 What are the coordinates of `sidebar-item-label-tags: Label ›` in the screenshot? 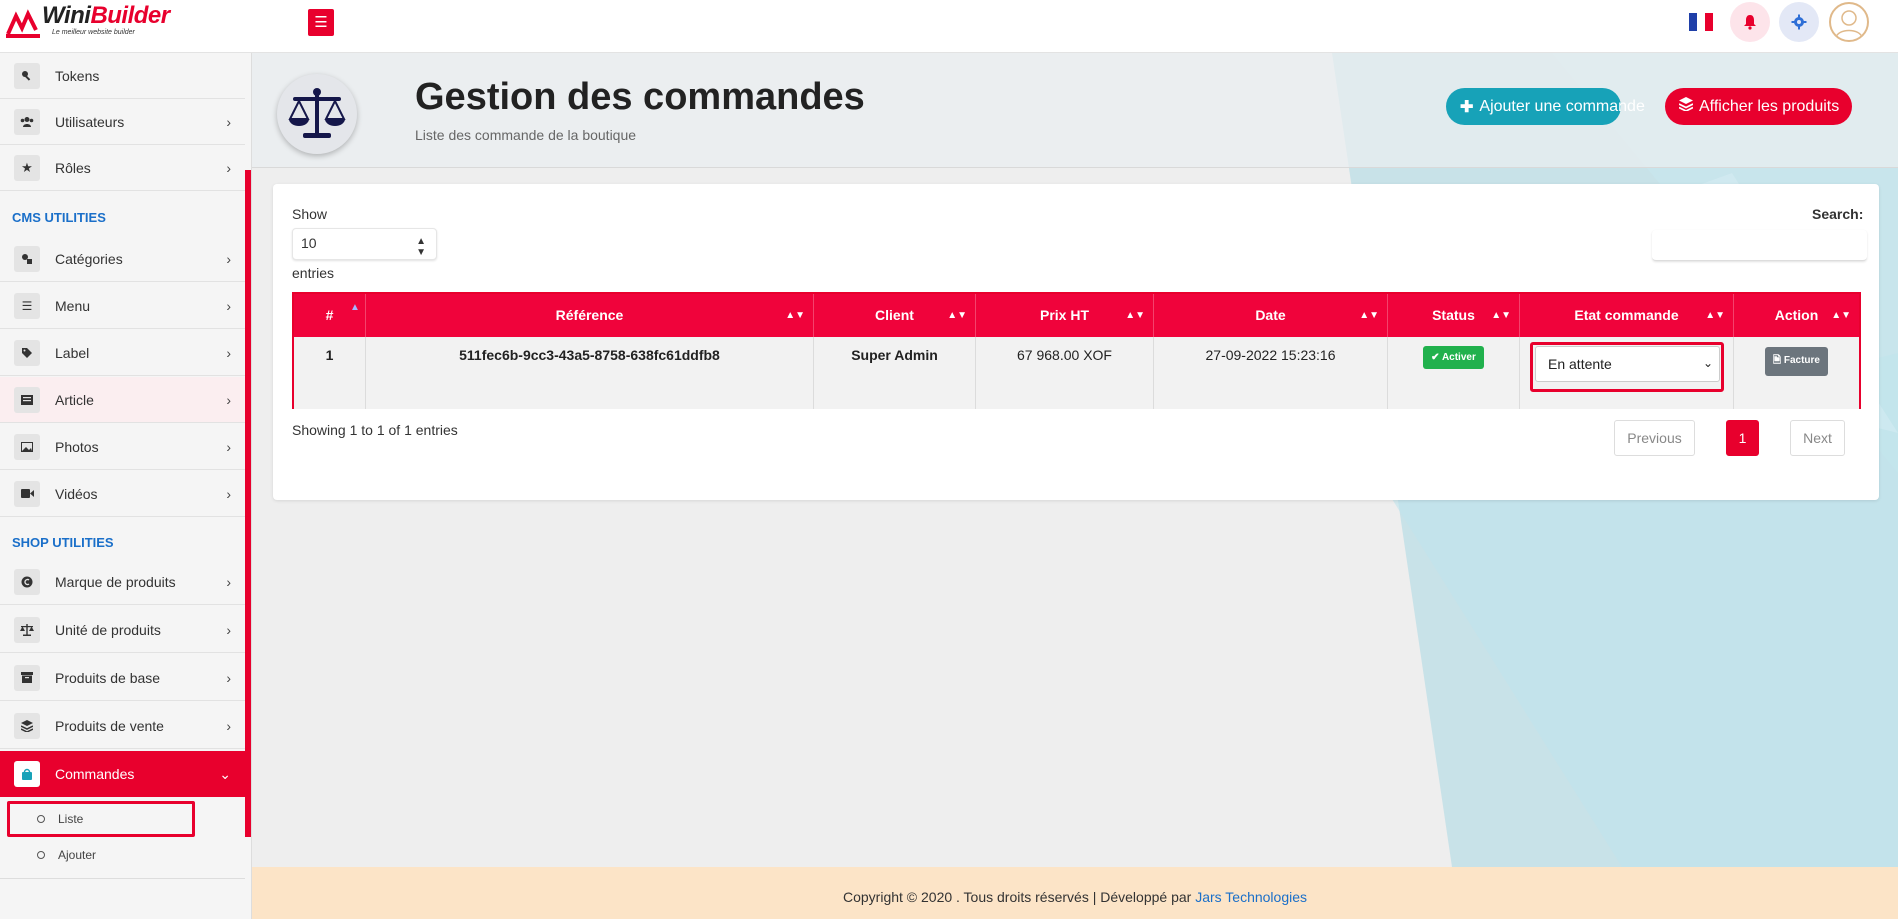 It's located at (122, 353).